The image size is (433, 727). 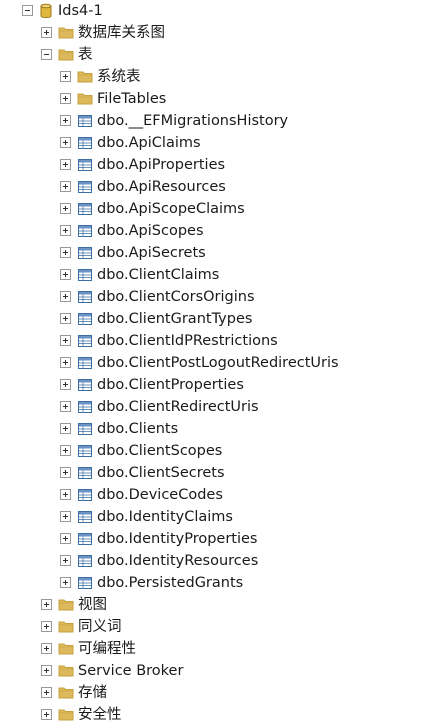 I want to click on tree-node-table: dbo.__EFMigrationsHistory, so click(x=216, y=121).